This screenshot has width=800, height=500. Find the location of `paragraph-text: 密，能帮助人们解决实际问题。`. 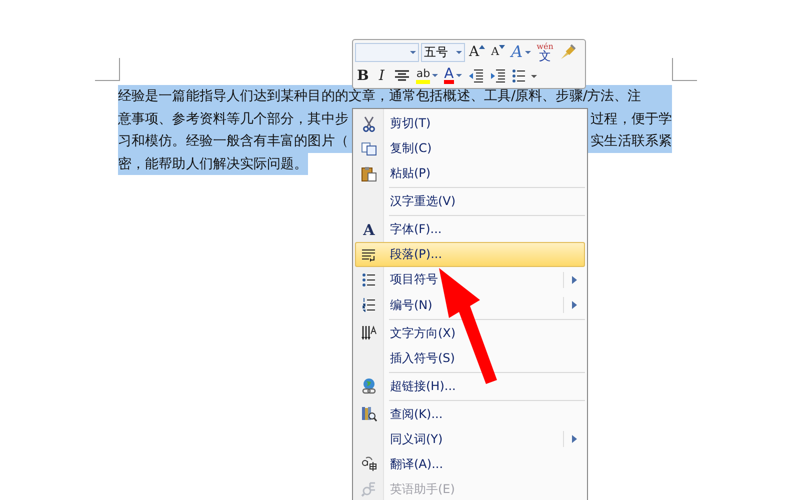

paragraph-text: 密，能帮助人们解决实际问题。 is located at coordinates (213, 164).